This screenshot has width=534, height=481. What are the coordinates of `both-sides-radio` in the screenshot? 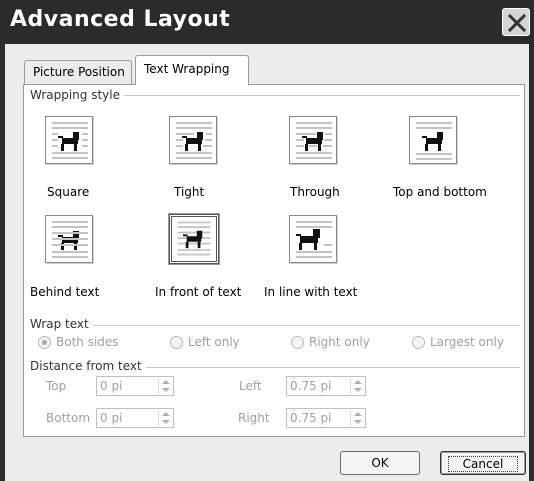 It's located at (44, 342).